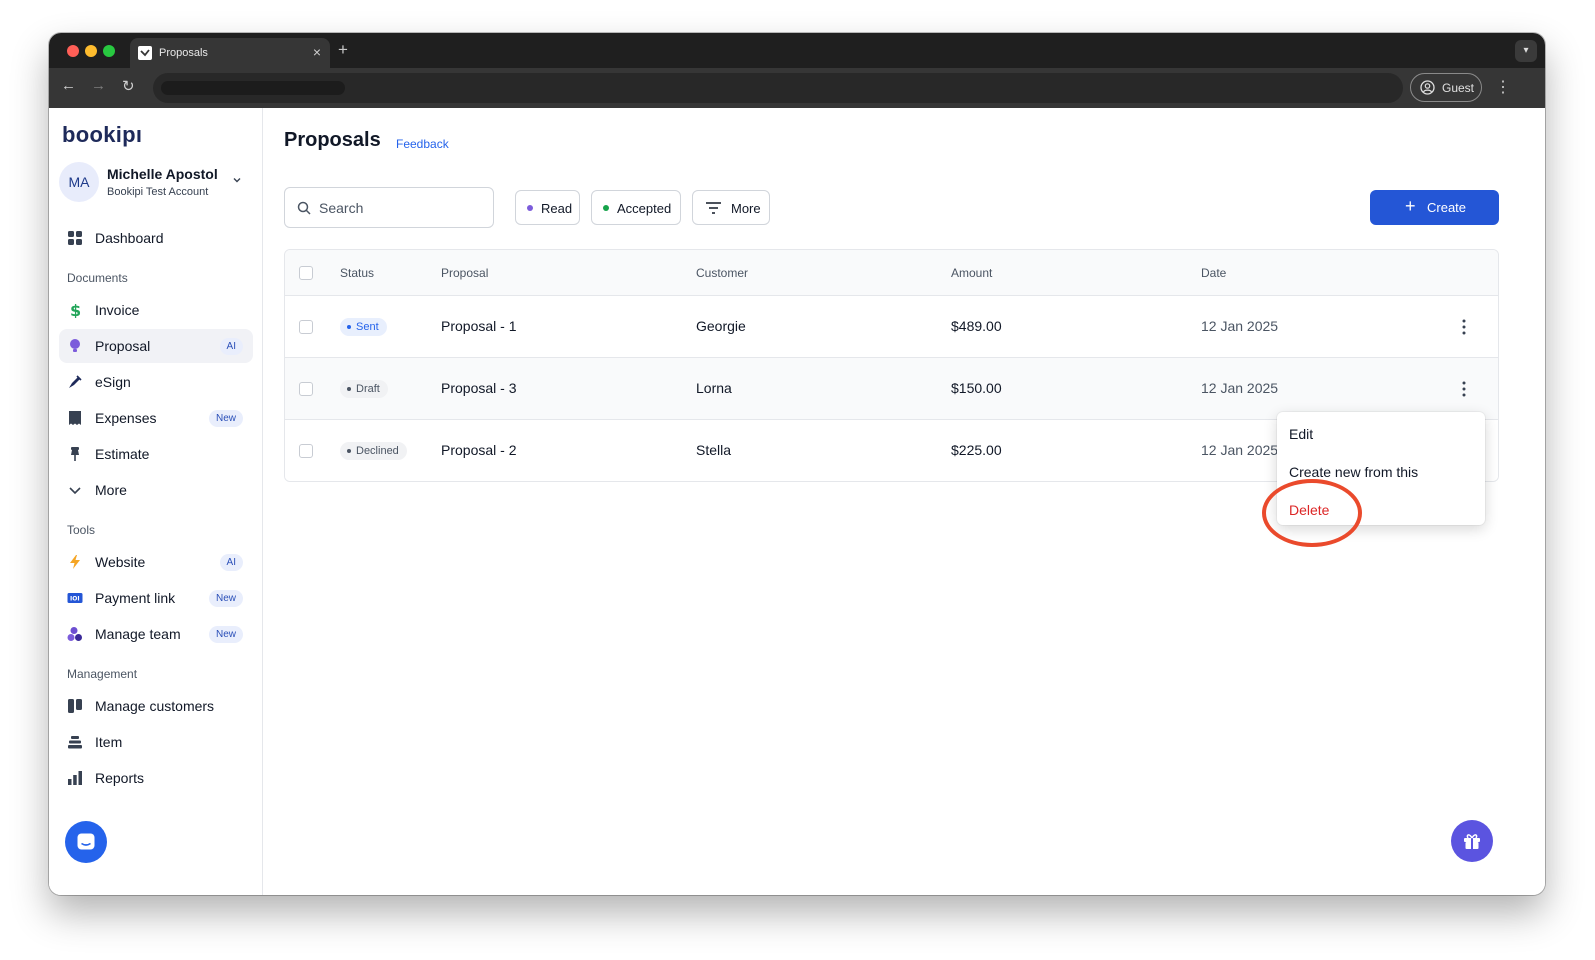 The width and height of the screenshot is (1595, 960). Describe the element at coordinates (778, 88) in the screenshot. I see `address-bar` at that location.